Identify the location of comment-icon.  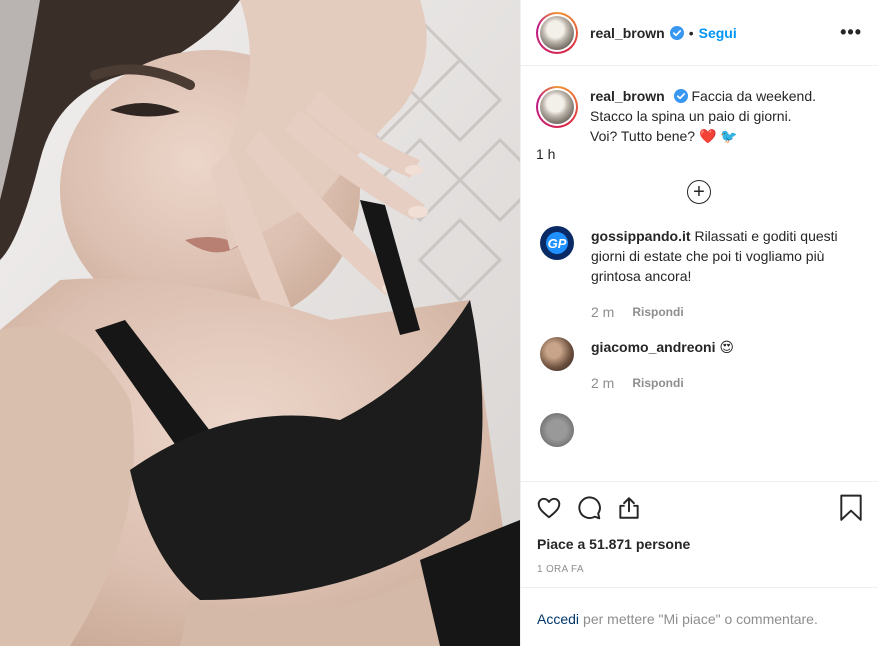
(589, 508).